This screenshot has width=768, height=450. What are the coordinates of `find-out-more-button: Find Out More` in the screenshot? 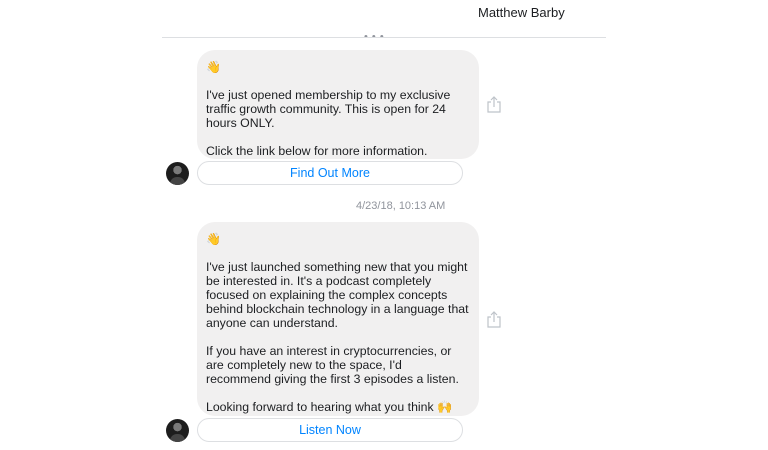 It's located at (330, 173).